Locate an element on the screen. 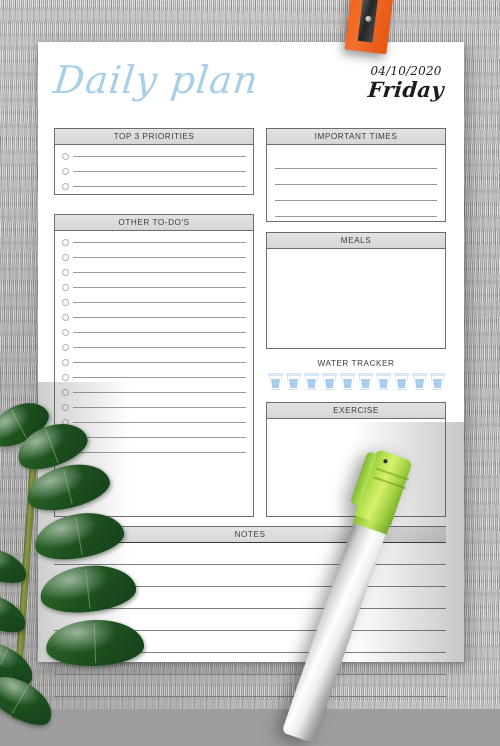  important-times-rows is located at coordinates (356, 189).